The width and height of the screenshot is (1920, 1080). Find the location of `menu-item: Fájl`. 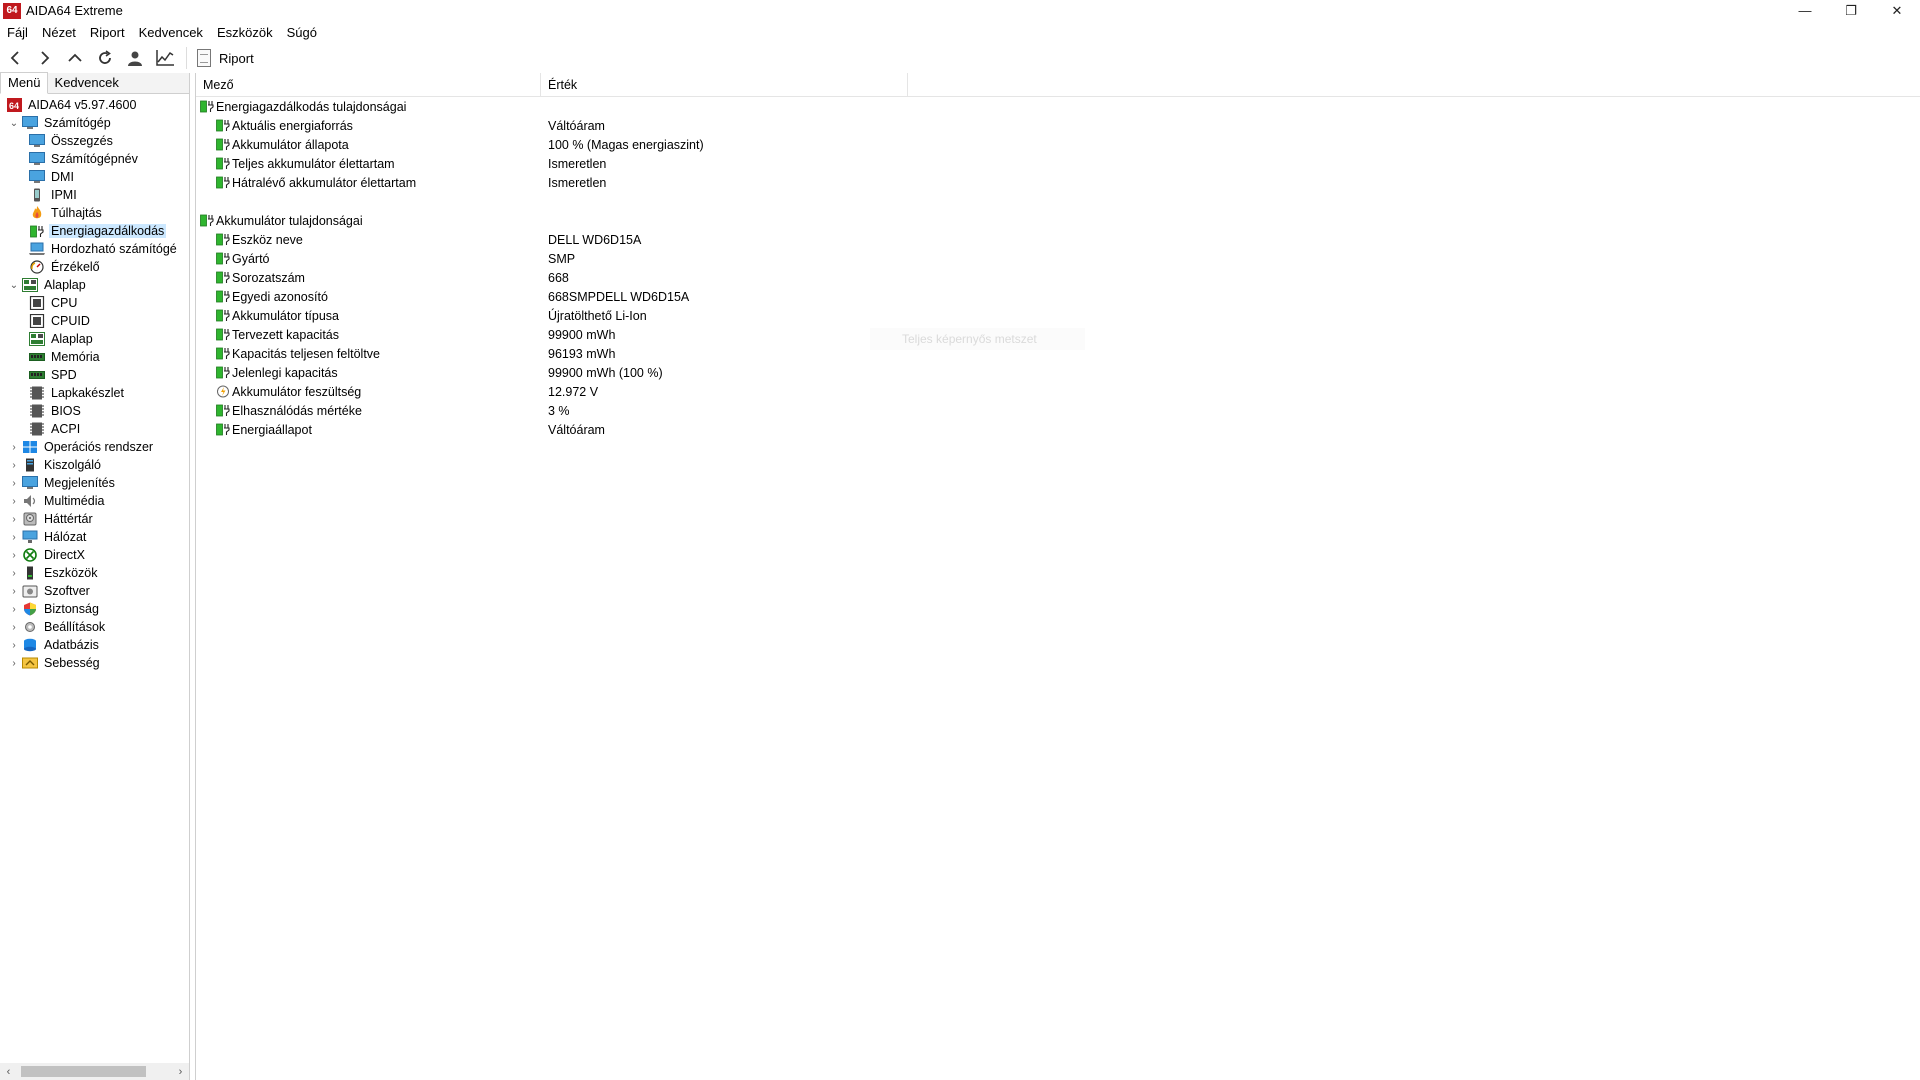

menu-item: Fájl is located at coordinates (17, 32).